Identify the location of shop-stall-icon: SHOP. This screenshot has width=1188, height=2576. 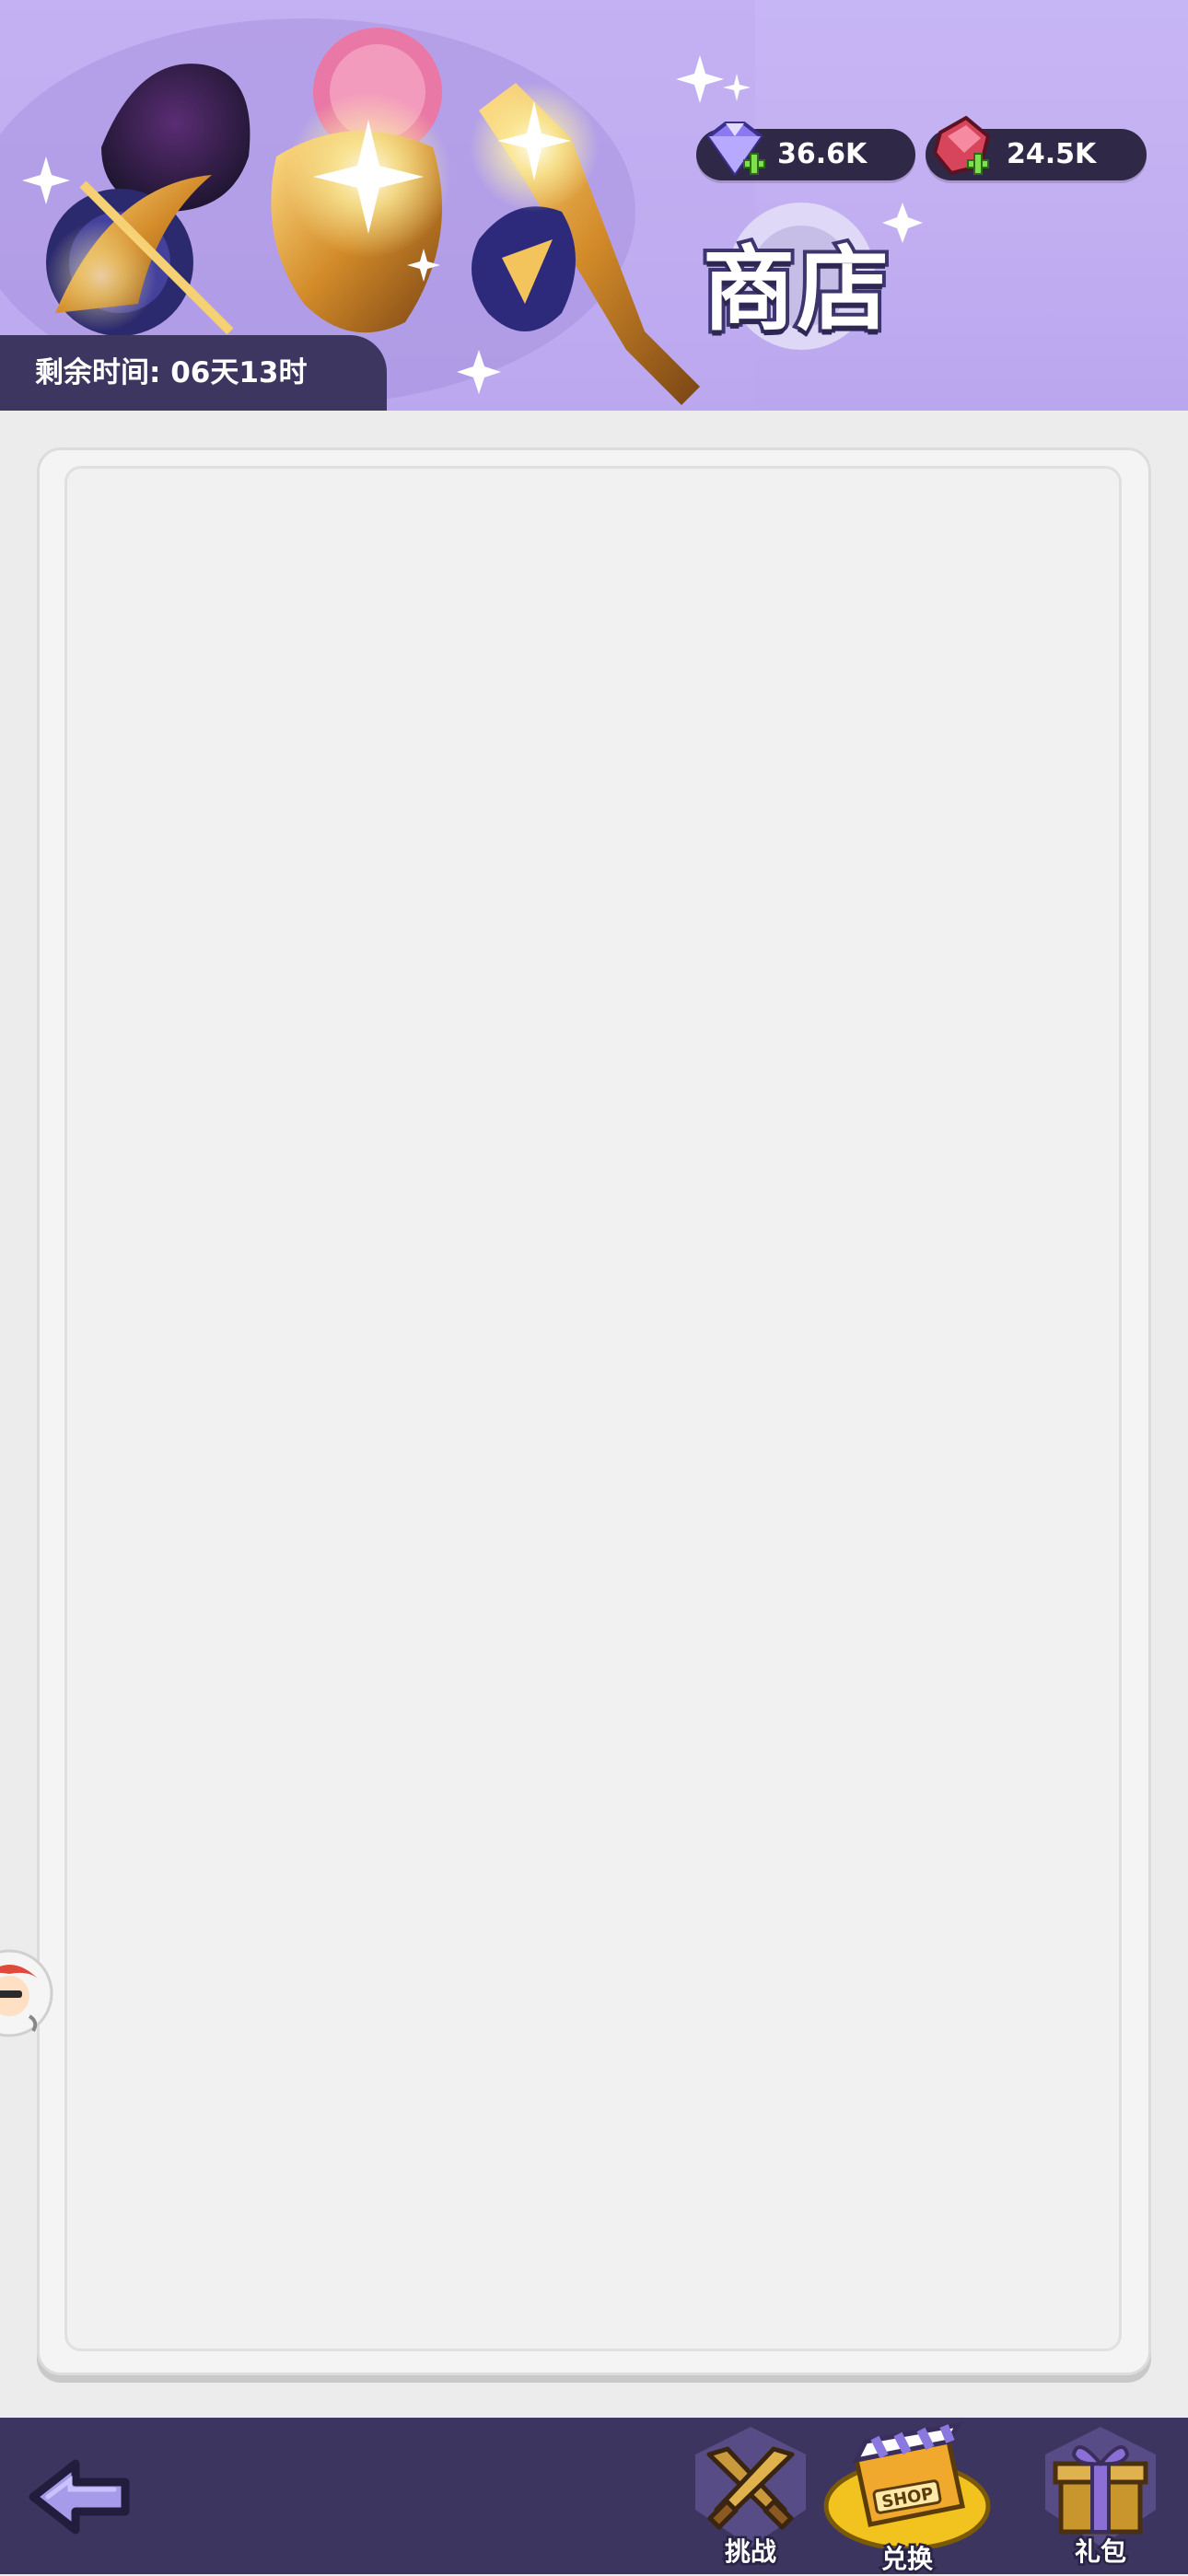
(907, 2486).